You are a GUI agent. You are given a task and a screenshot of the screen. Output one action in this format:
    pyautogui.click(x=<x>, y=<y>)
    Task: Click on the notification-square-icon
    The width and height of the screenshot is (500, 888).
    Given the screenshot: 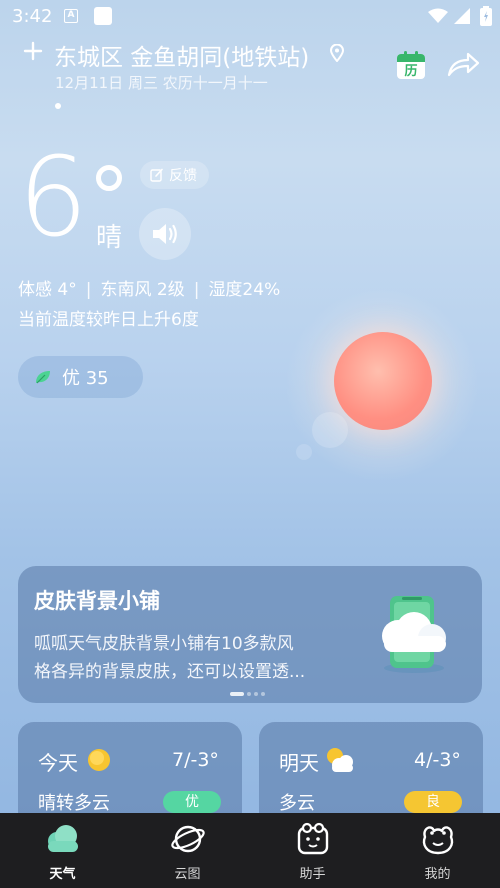 What is the action you would take?
    pyautogui.click(x=103, y=16)
    